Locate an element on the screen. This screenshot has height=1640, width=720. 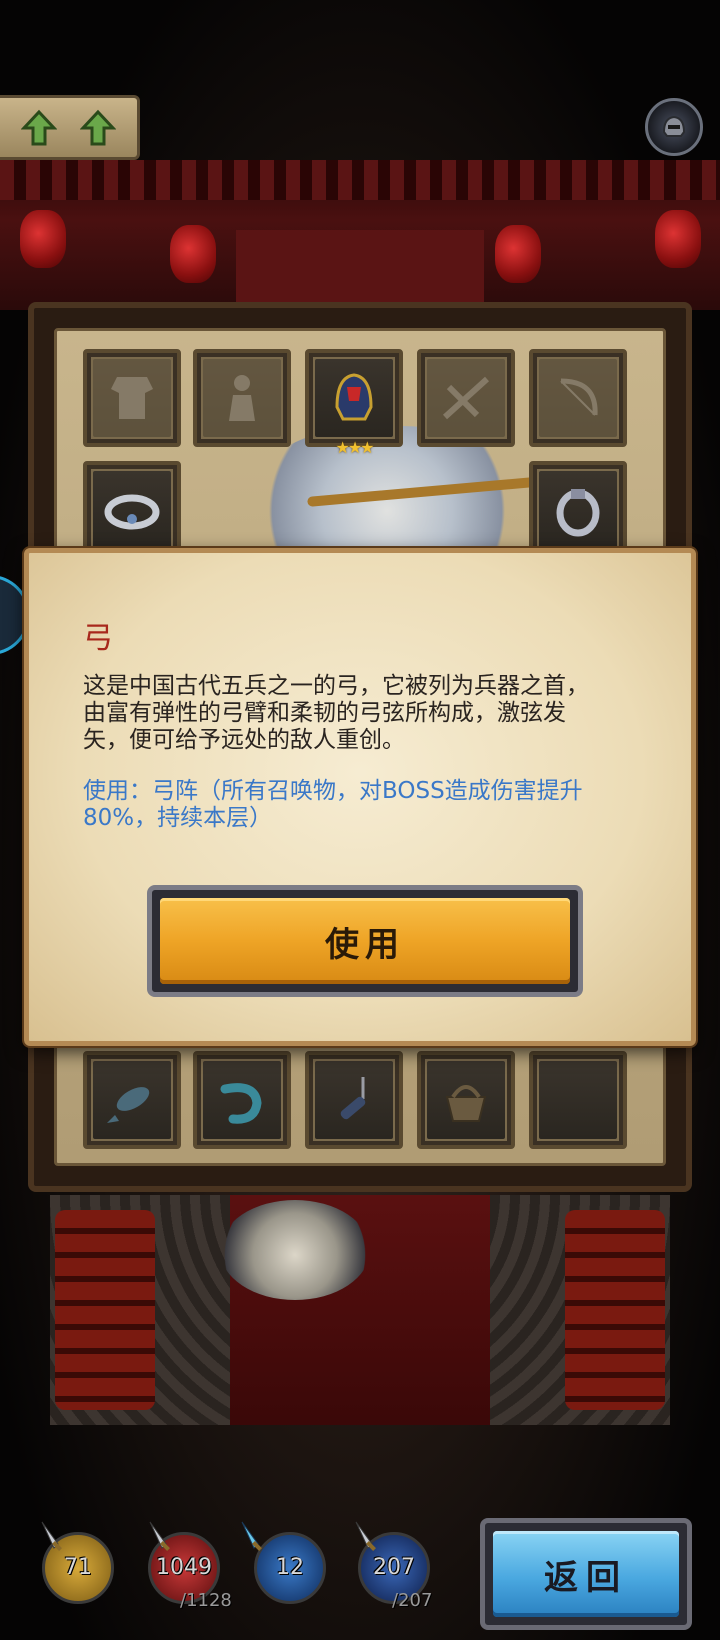
basket-icon is located at coordinates (466, 1100).